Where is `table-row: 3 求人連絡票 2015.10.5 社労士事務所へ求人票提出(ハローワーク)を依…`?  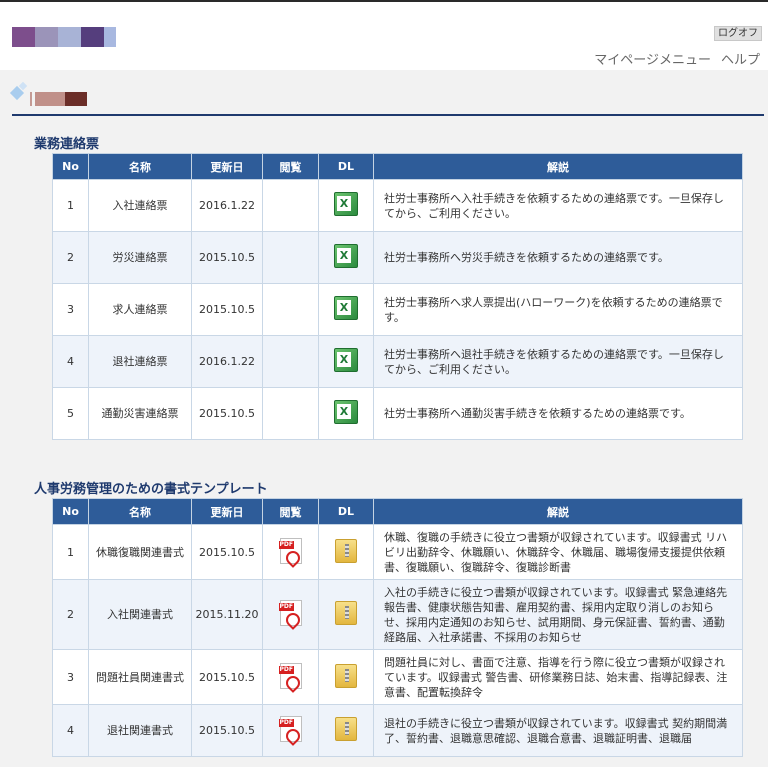 table-row: 3 求人連絡票 2015.10.5 社労士事務所へ求人票提出(ハローワーク)を依… is located at coordinates (397, 309).